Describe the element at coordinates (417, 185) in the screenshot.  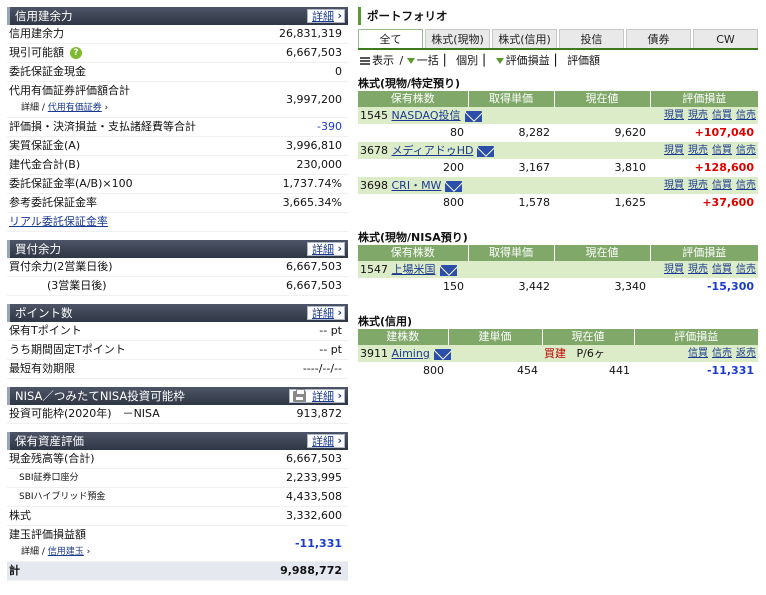
I see `stock-link: CRI・MW` at that location.